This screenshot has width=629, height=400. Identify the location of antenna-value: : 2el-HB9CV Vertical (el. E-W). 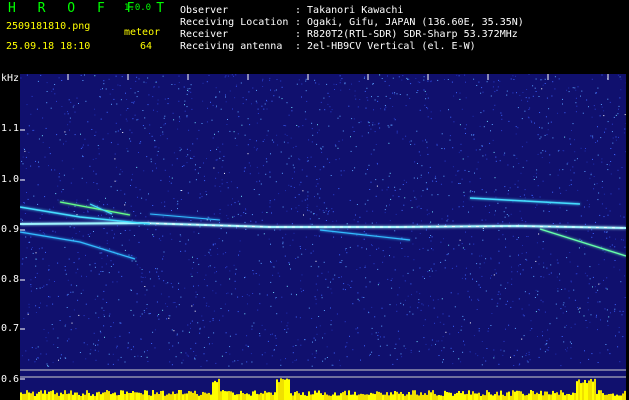
(385, 46).